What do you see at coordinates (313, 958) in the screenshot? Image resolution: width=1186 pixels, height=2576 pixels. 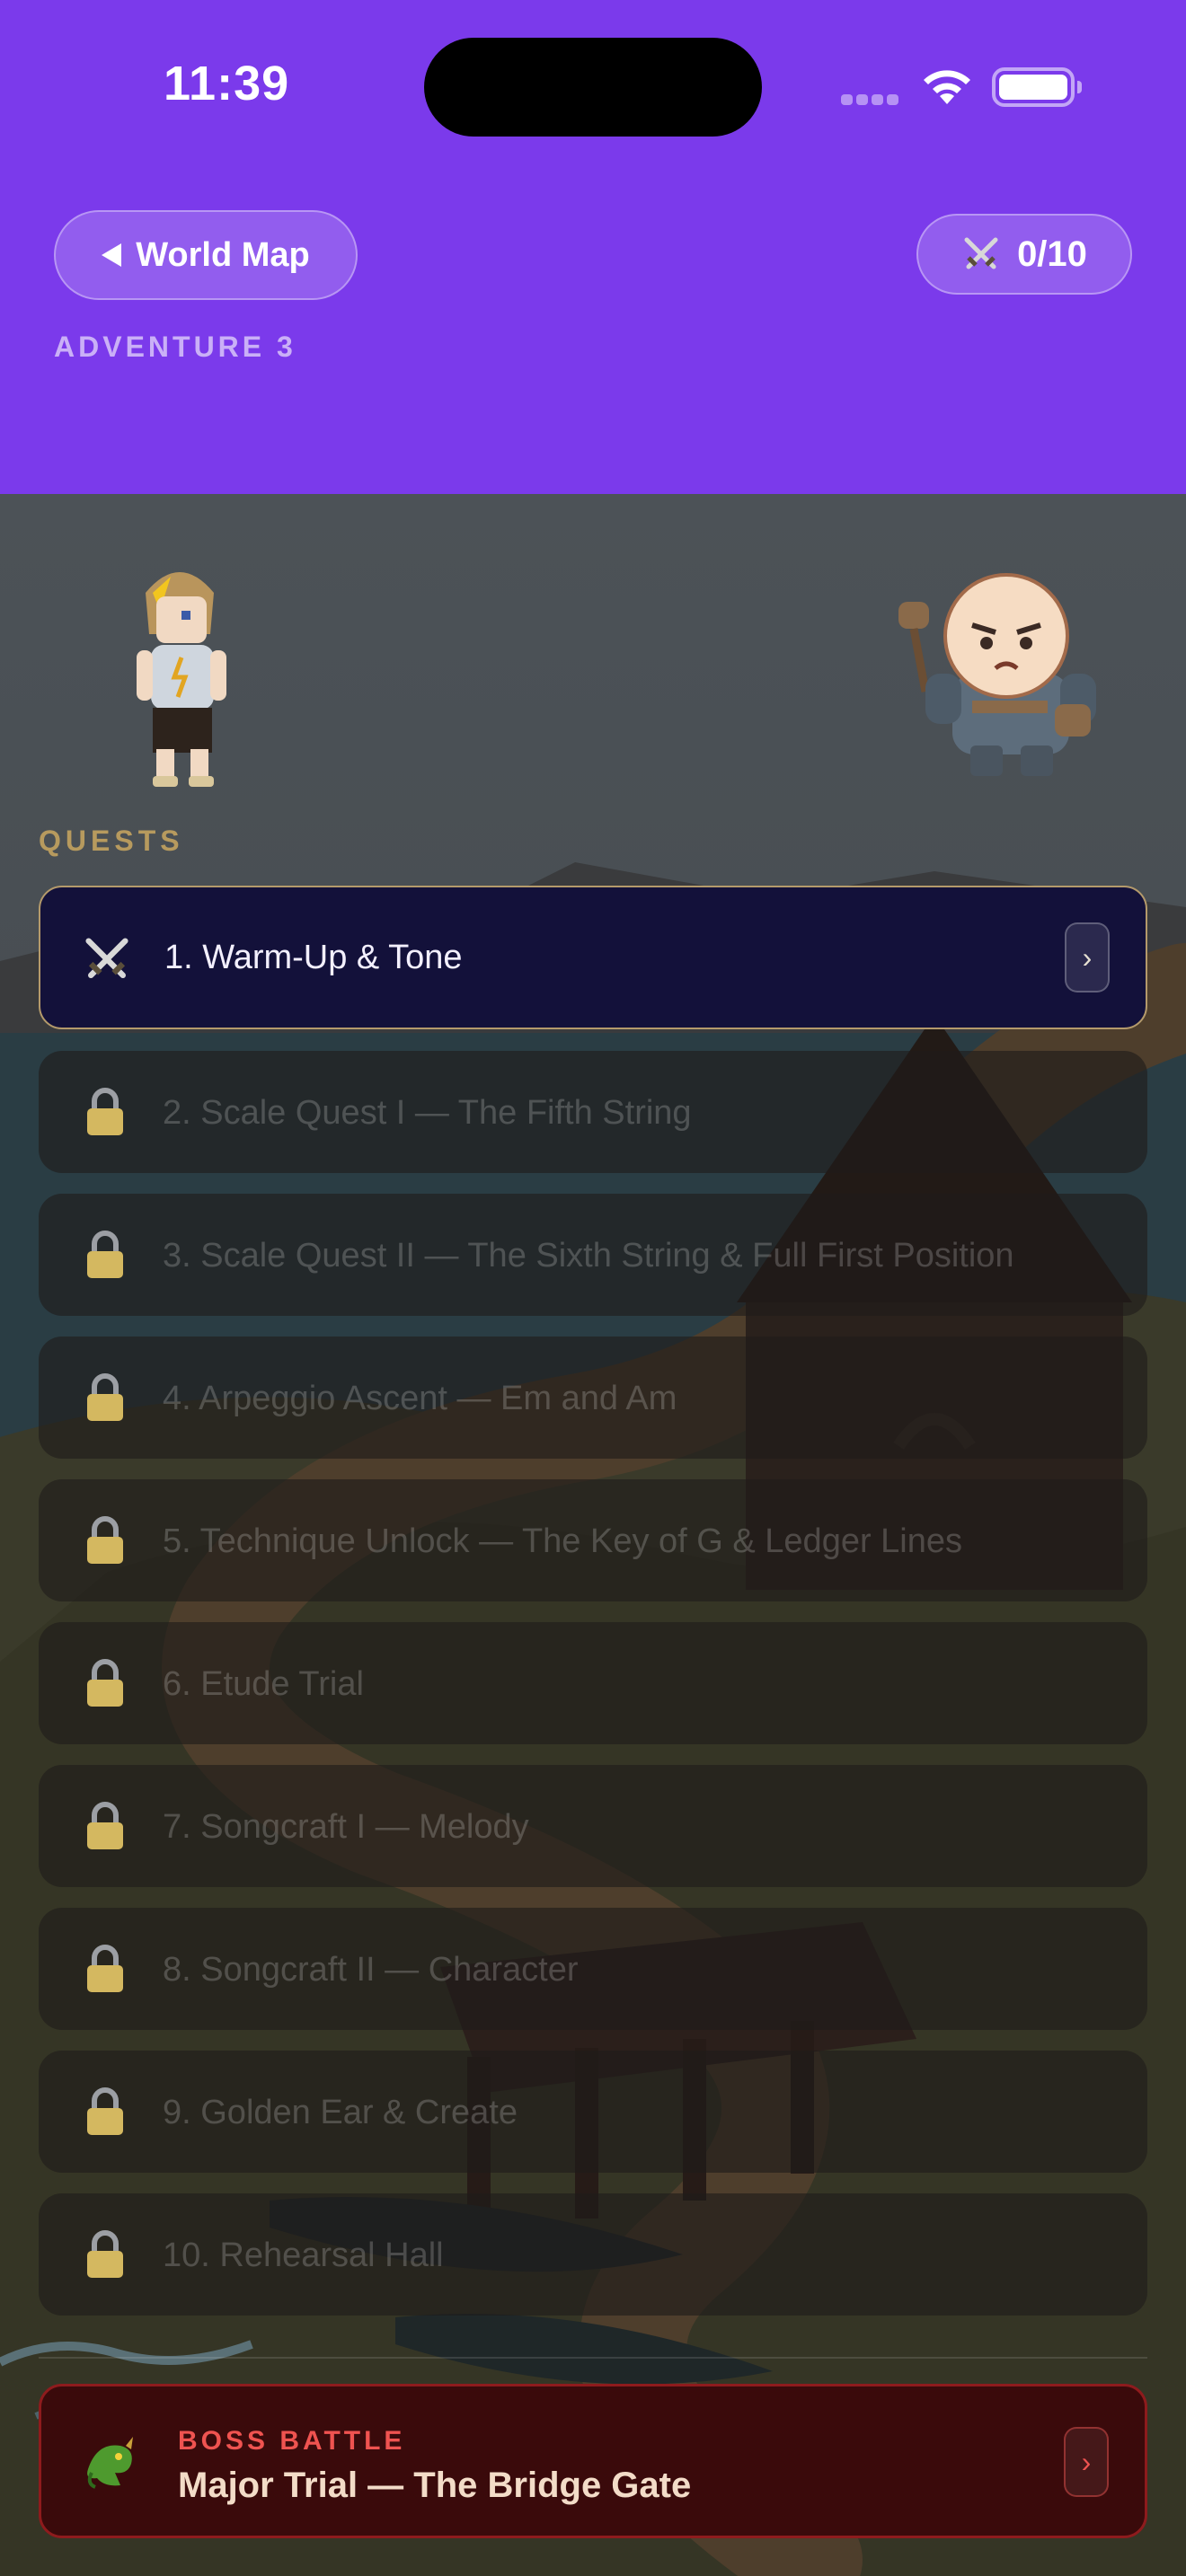 I see `quest-title: 1. Warm-Up & Tone` at bounding box center [313, 958].